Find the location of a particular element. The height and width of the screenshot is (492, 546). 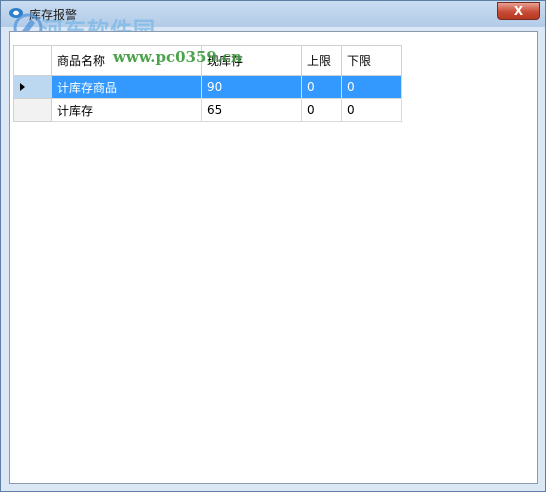

current-row-arrow-icon is located at coordinates (22, 87).